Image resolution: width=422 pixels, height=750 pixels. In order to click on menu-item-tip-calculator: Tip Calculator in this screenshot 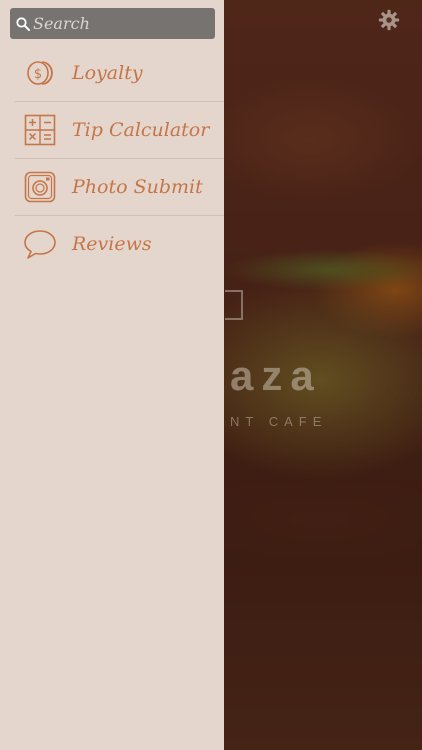, I will do `click(119, 130)`.